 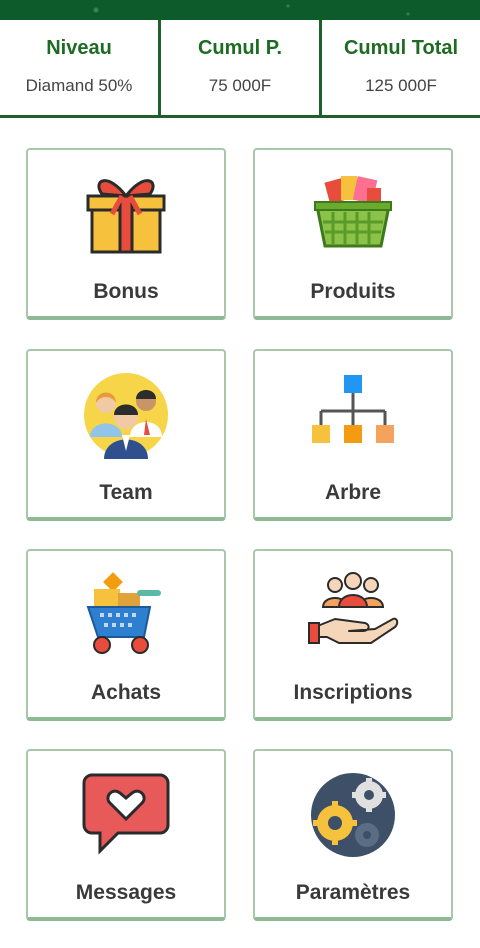 I want to click on stat-cumul-total: Cumul Total 125 000F, so click(x=399, y=67).